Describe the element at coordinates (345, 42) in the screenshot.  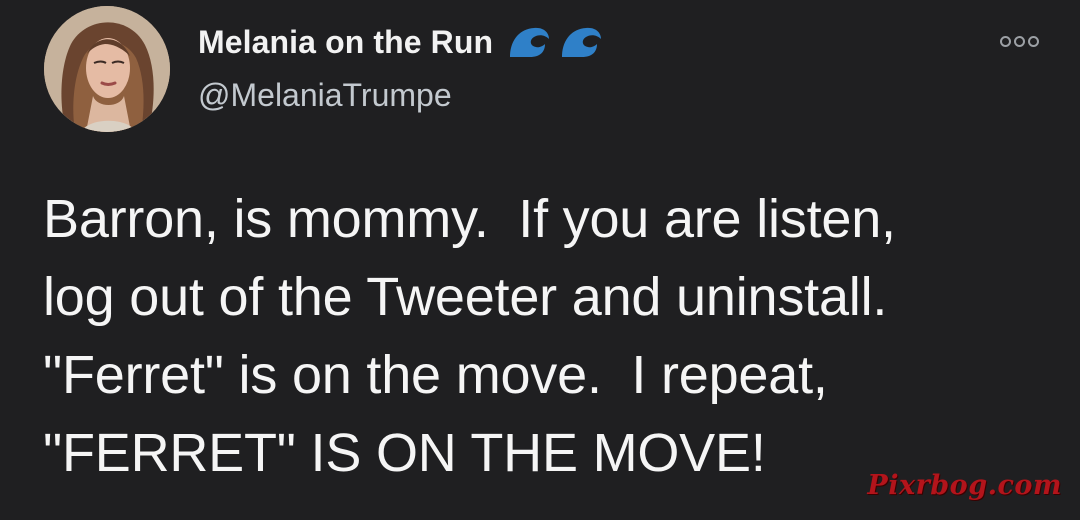
I see `display-name: Melania on the Run` at that location.